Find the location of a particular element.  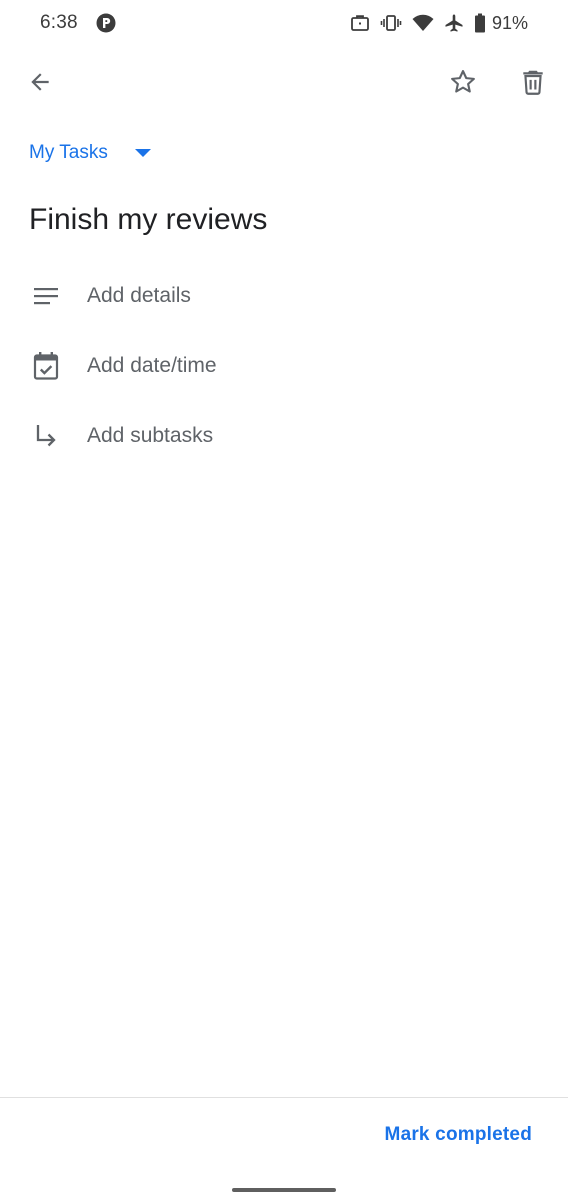

battery-percent: 91% is located at coordinates (509, 22).